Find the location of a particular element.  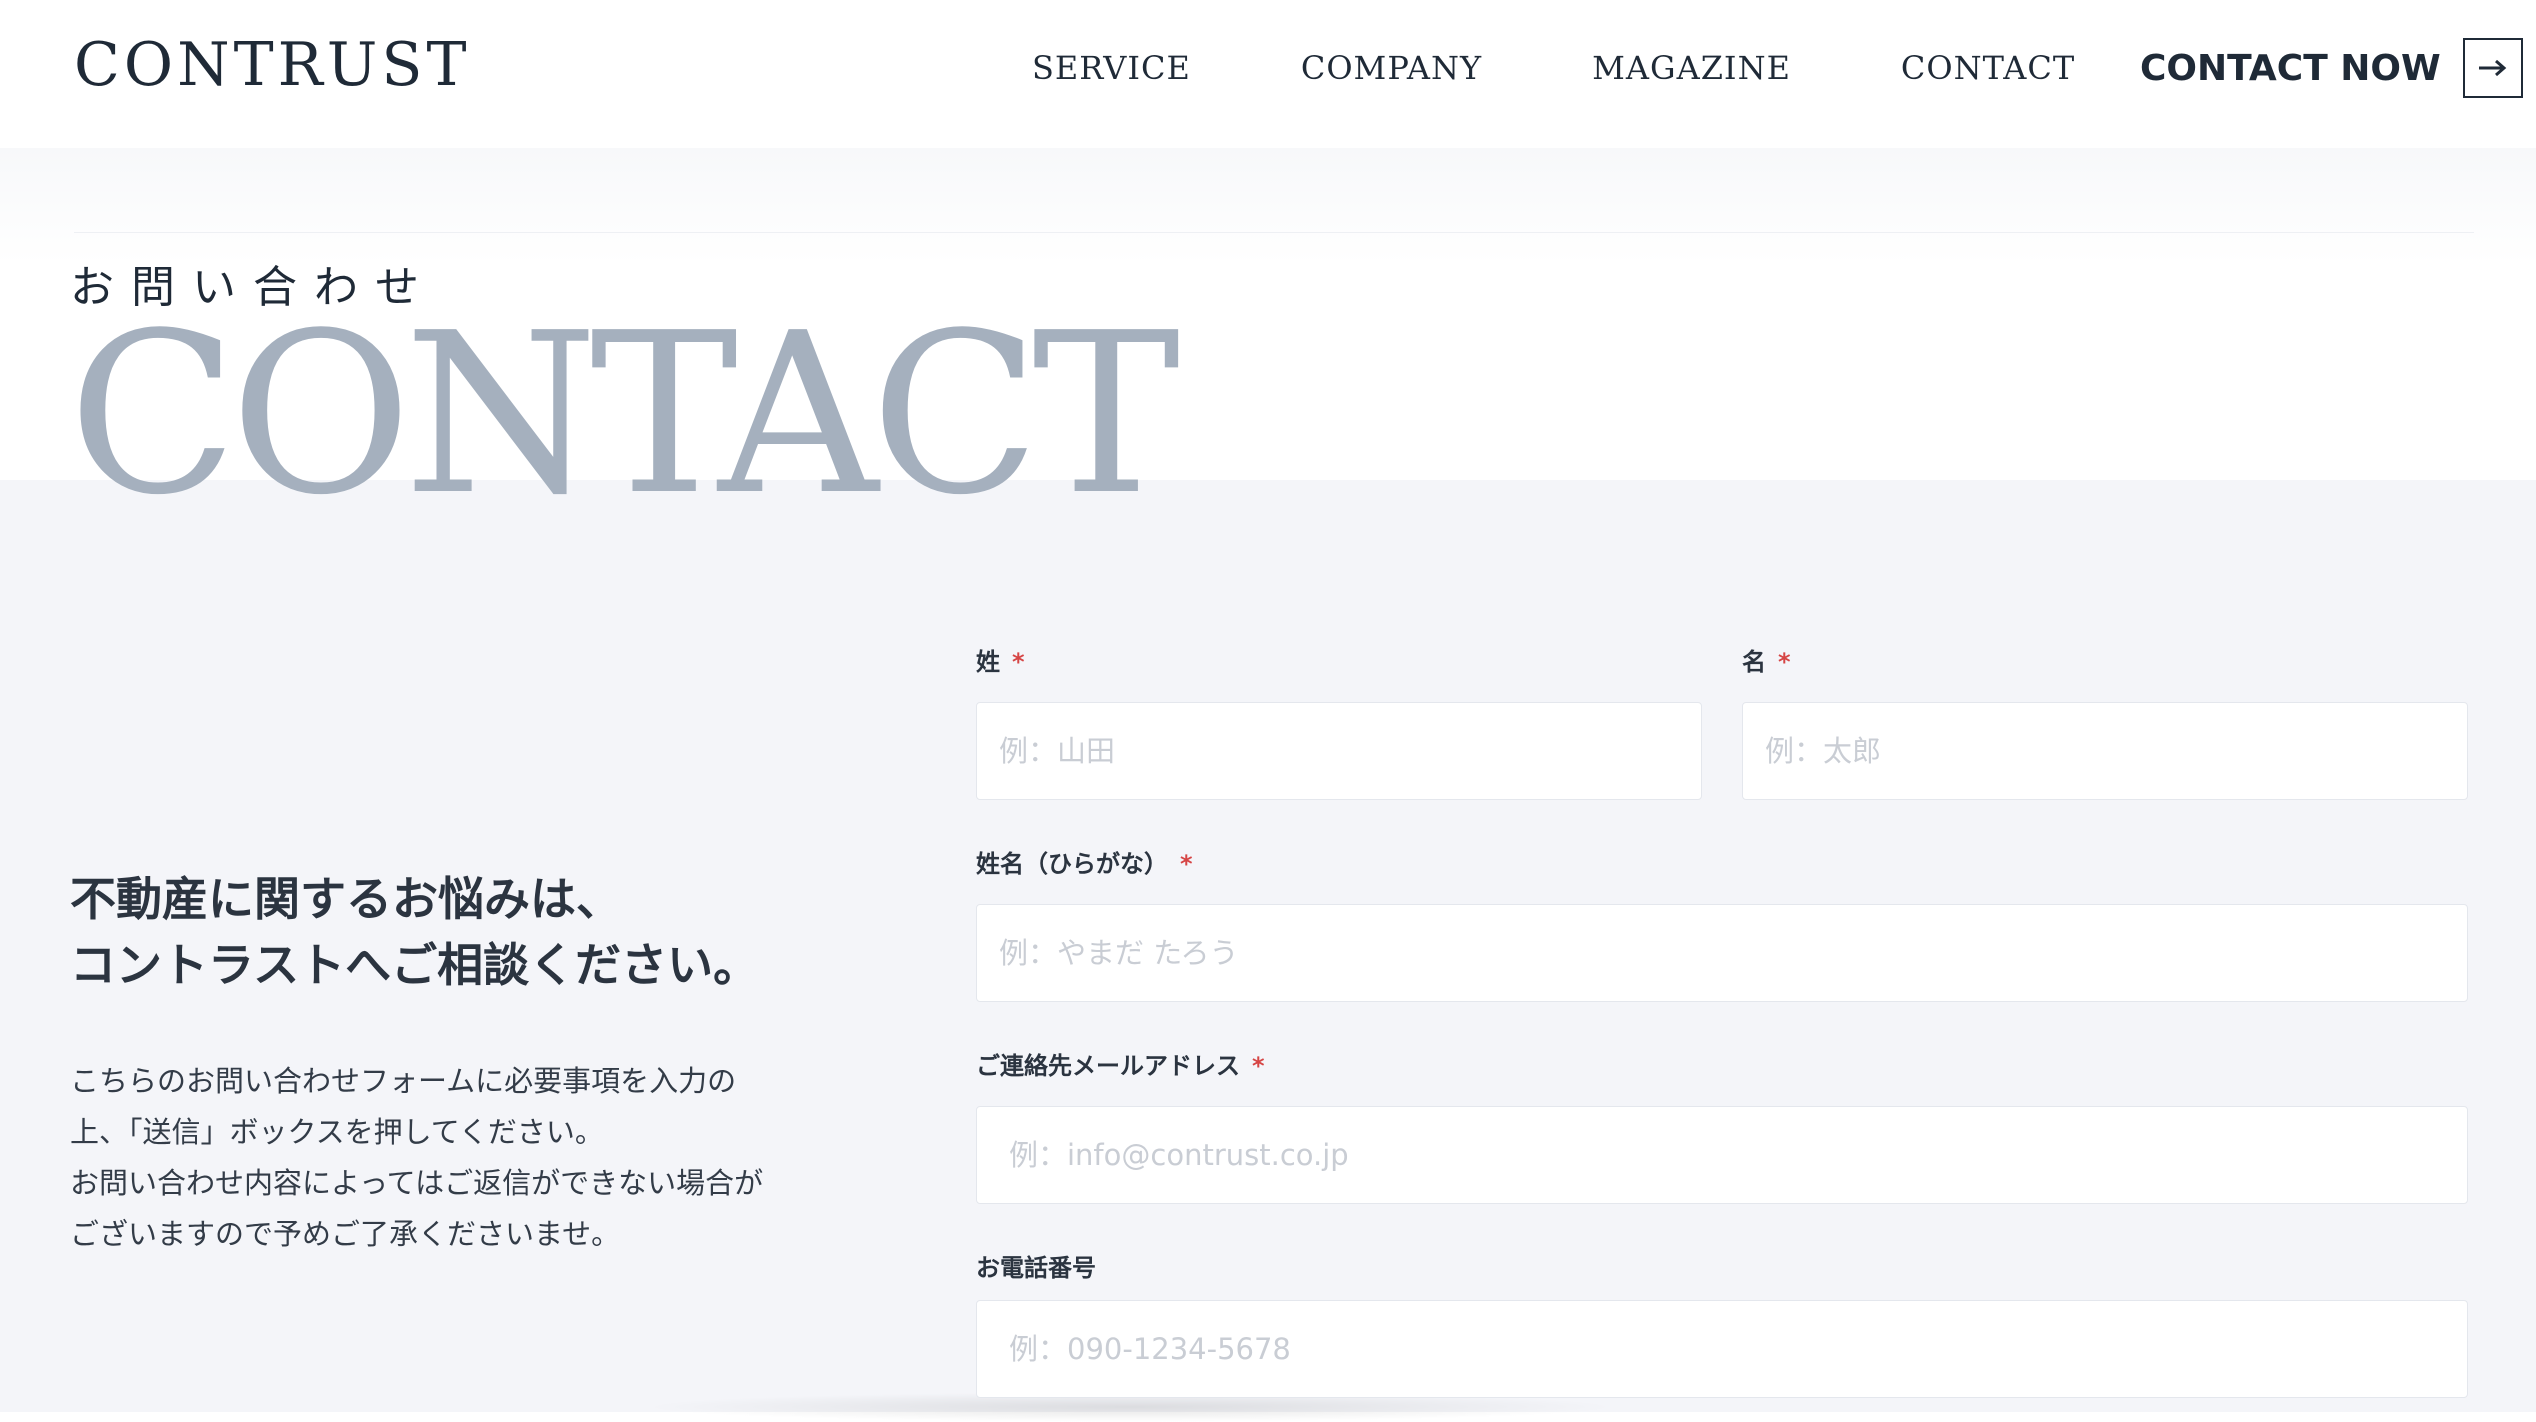

last-name-label: 姓 * is located at coordinates (1000, 659).